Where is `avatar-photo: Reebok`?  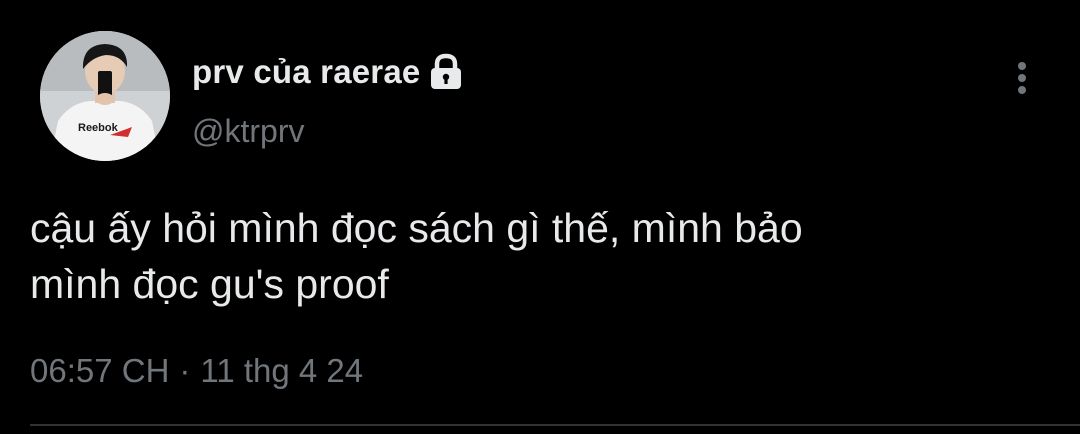
avatar-photo: Reebok is located at coordinates (105, 96).